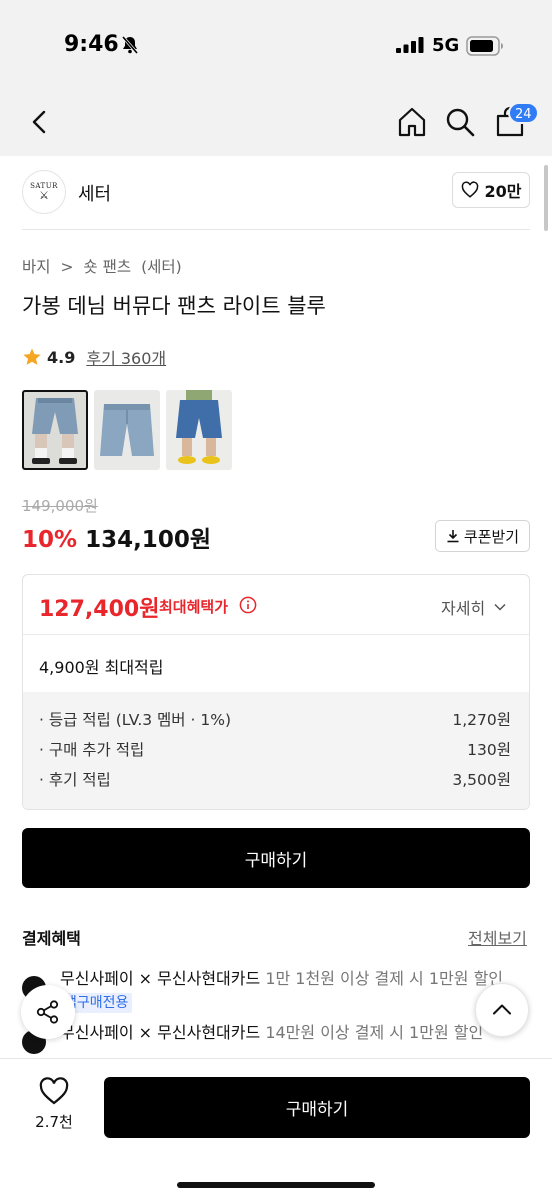 The width and height of the screenshot is (552, 1200). Describe the element at coordinates (276, 605) in the screenshot. I see `max-benefit-header: 127,400원 최대혜택가 자세히` at that location.